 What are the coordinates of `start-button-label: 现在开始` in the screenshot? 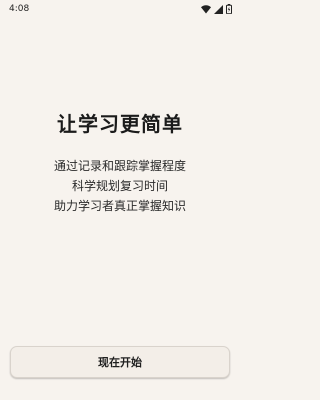 It's located at (120, 362).